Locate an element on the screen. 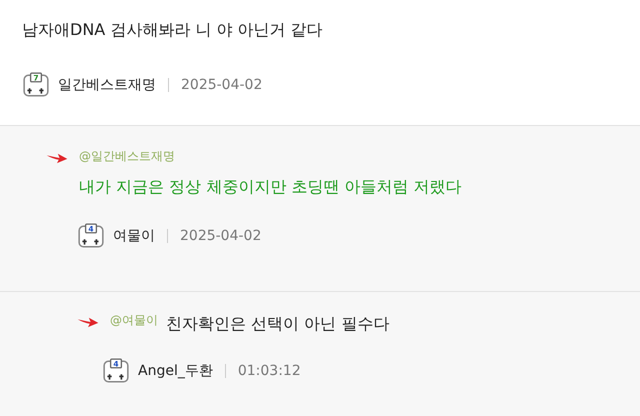  author-name: Angel_두환 is located at coordinates (175, 371).